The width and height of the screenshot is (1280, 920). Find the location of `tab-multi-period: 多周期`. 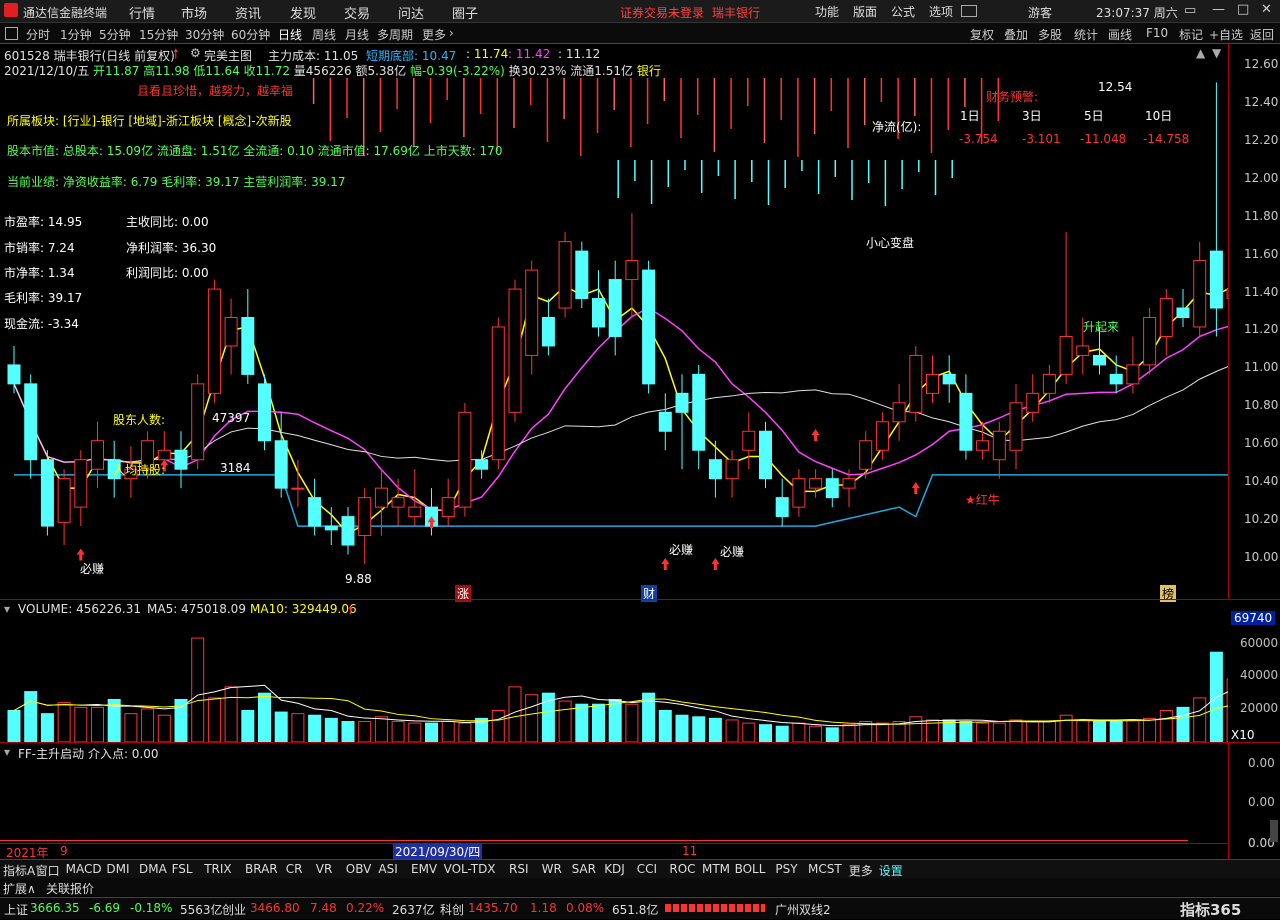

tab-multi-period: 多周期 is located at coordinates (395, 34).